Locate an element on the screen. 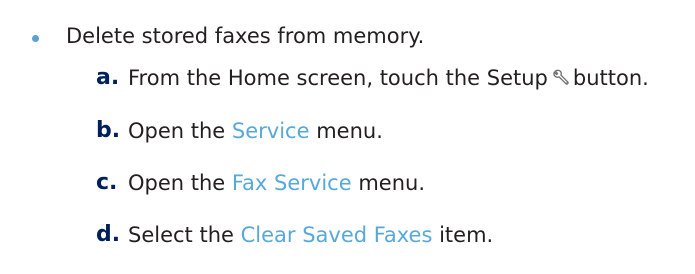 This screenshot has height=274, width=695. step-text: Open the Fax Service menu. is located at coordinates (276, 183).